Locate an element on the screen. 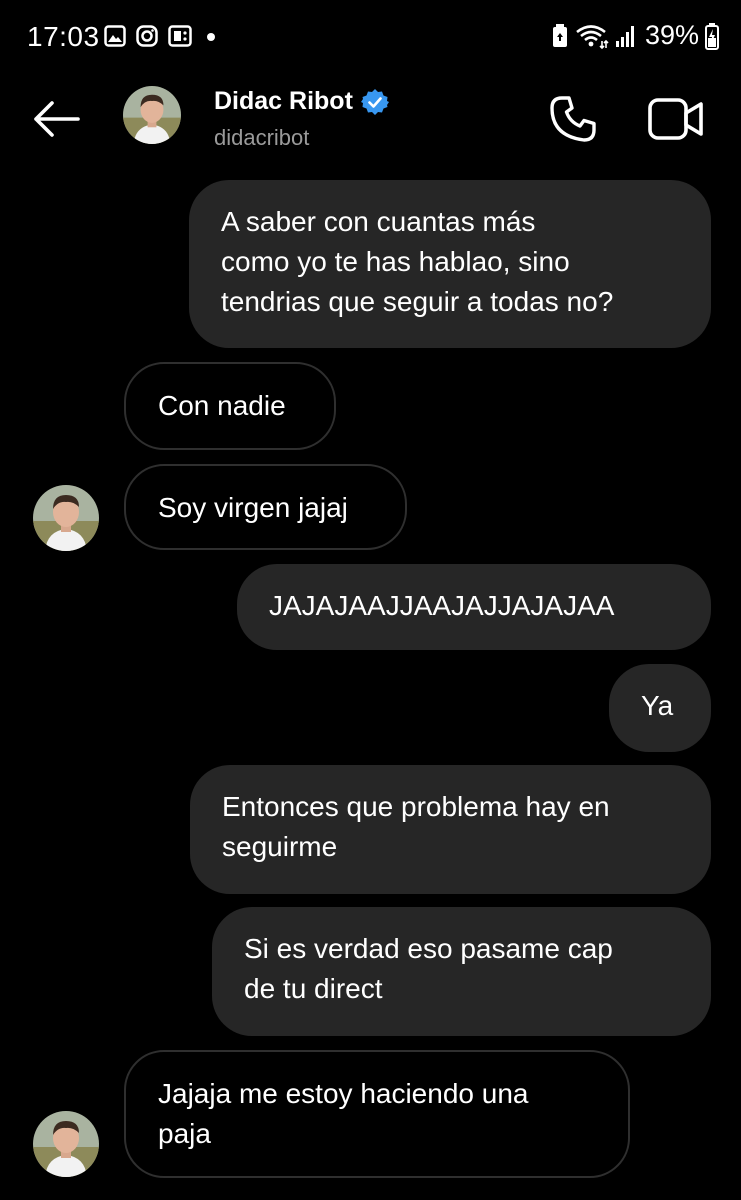 The height and width of the screenshot is (1200, 741). contact-name-row: Didac Ribot is located at coordinates (301, 101).